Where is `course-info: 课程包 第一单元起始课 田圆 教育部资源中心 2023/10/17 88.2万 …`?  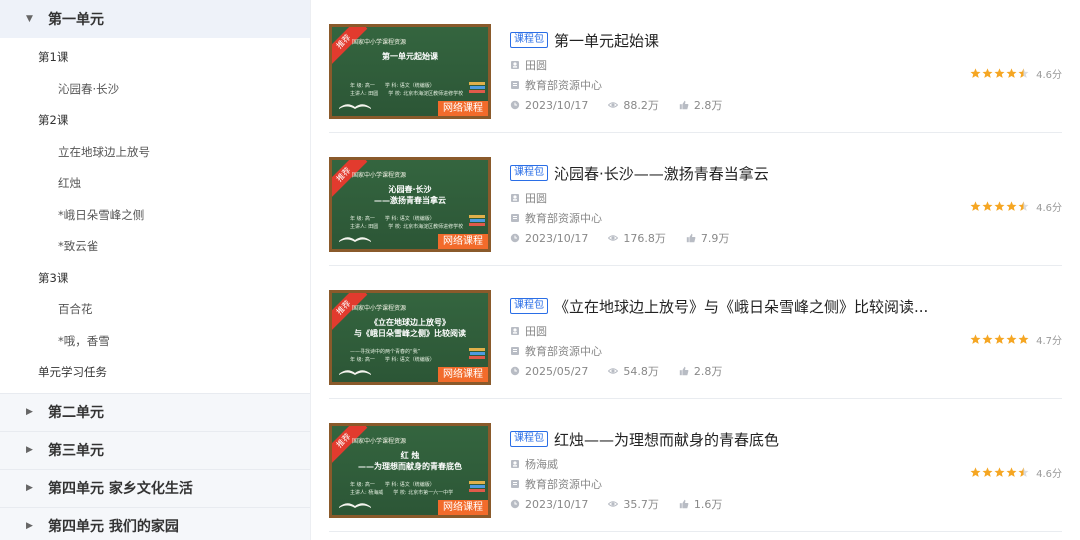 course-info: 课程包 第一单元起始课 田圆 教育部资源中心 2023/10/17 88.2万 … is located at coordinates (730, 72).